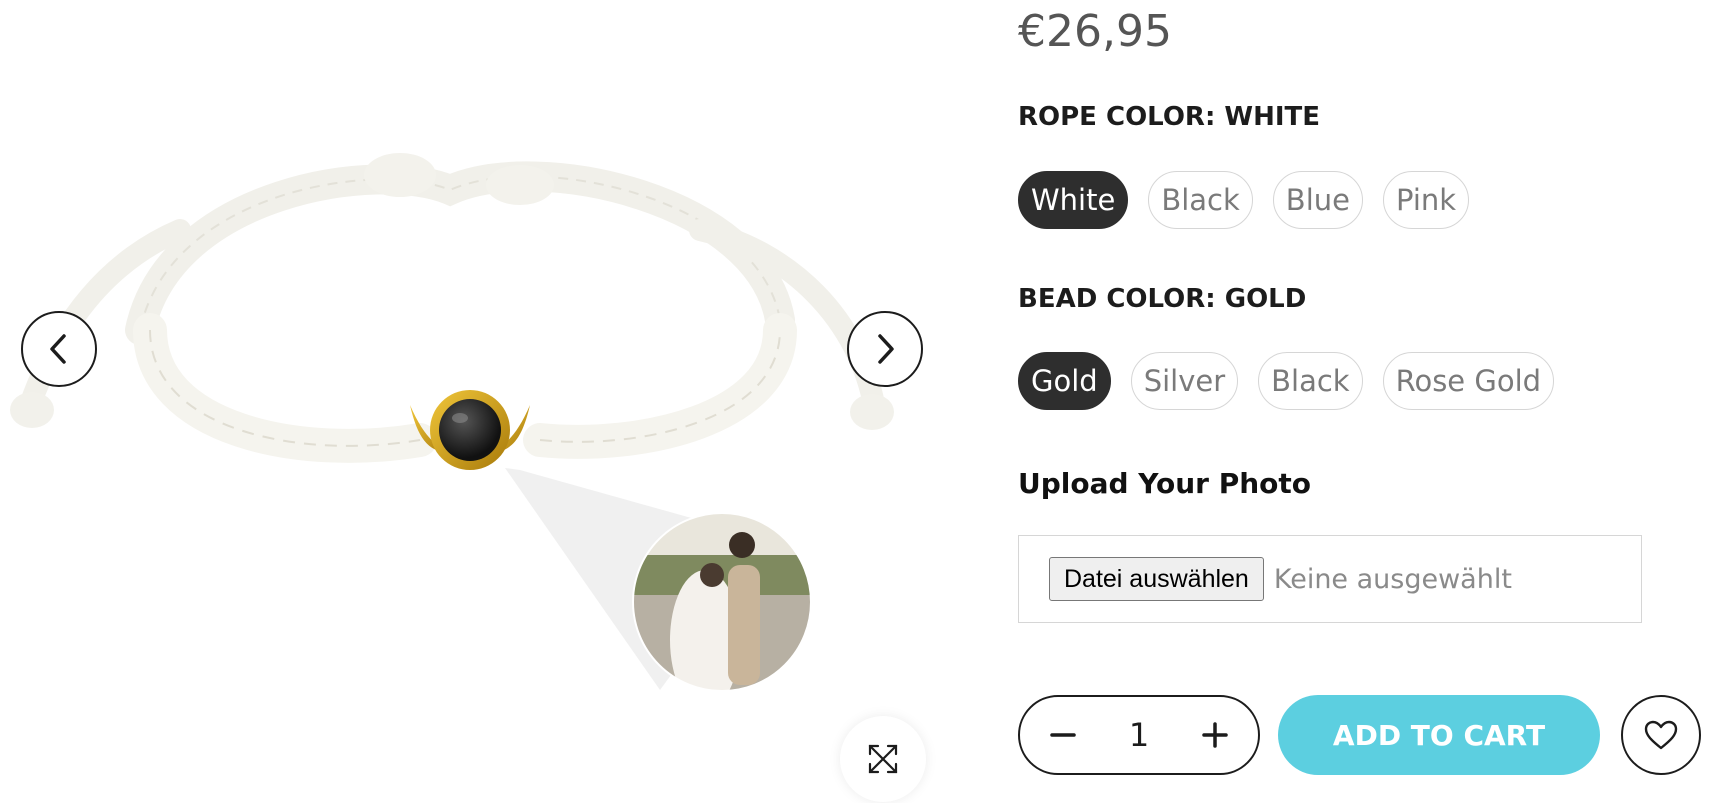  I want to click on quantity-stepper: 1, so click(1139, 735).